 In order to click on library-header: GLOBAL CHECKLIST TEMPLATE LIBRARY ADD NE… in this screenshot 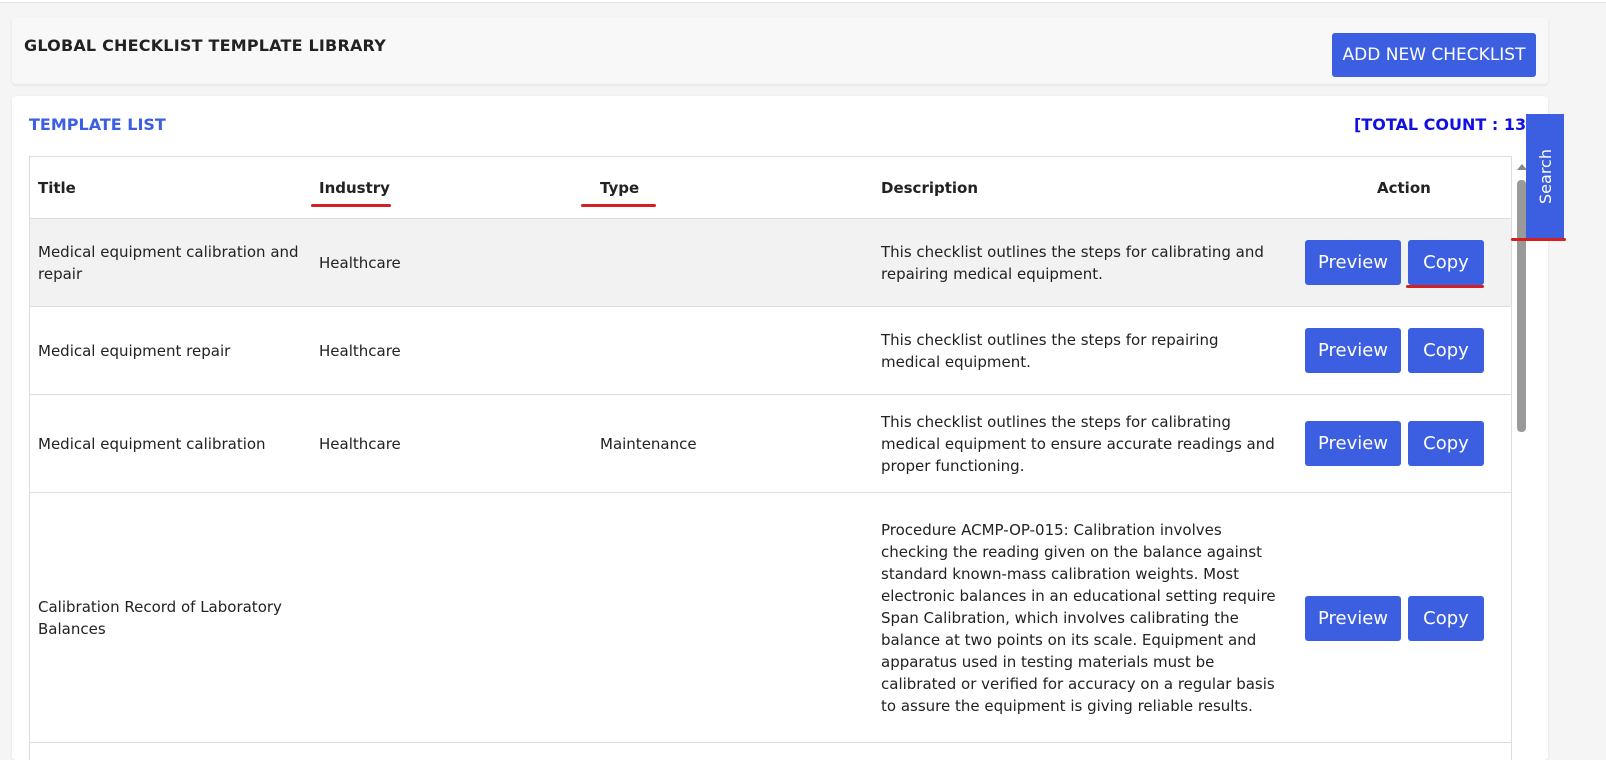, I will do `click(780, 51)`.